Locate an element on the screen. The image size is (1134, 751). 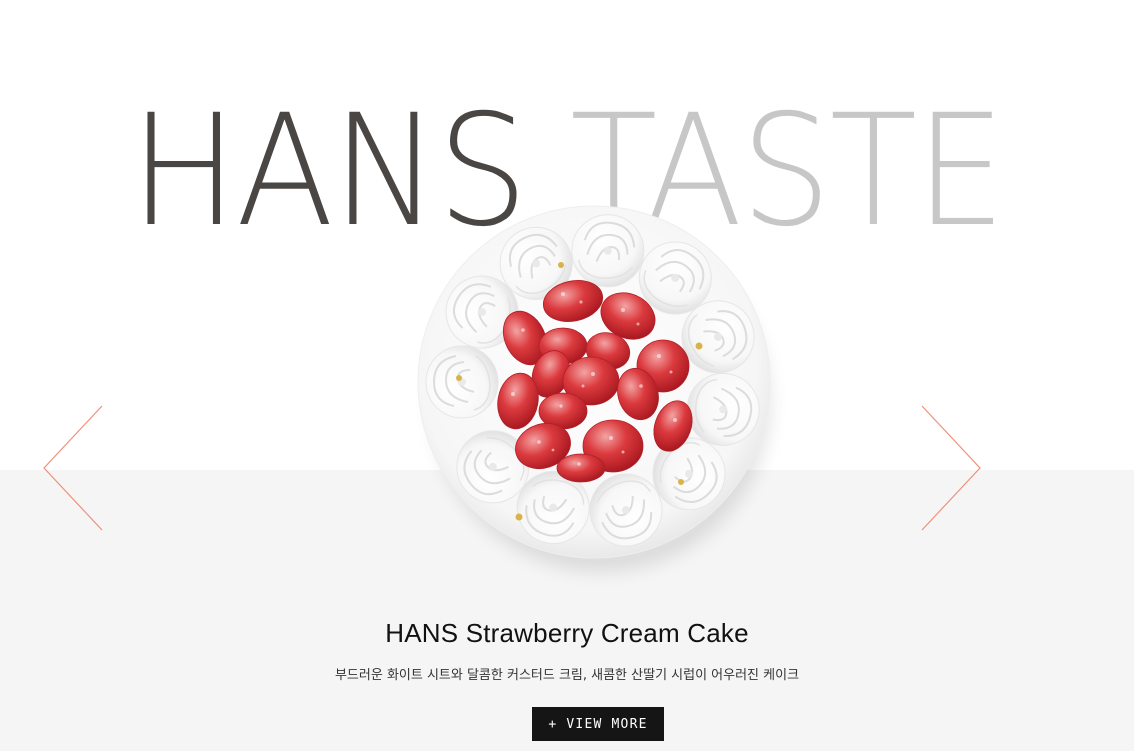
slider-next-arrow is located at coordinates (952, 468).